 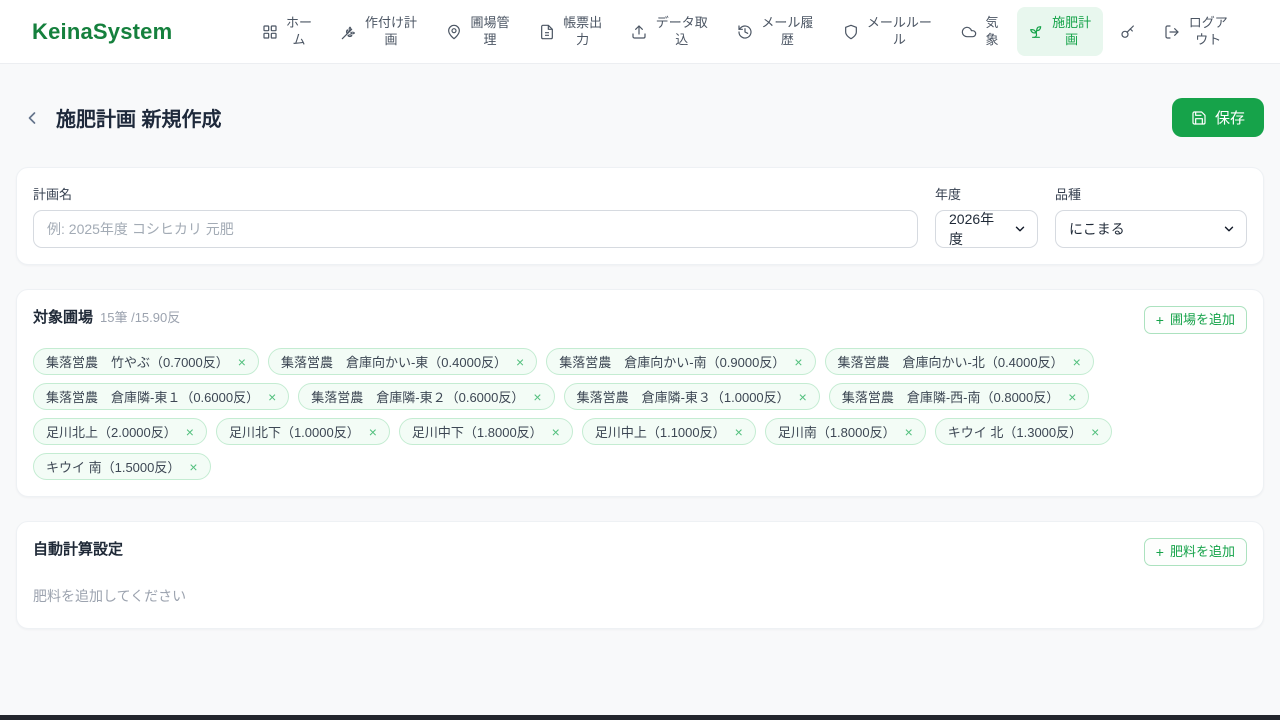 What do you see at coordinates (1229, 118) in the screenshot?
I see `save-button-label: 保存` at bounding box center [1229, 118].